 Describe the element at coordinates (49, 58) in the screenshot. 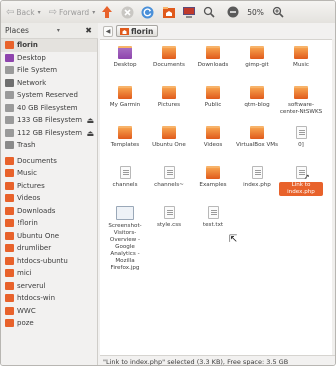

I see `sidebar-item: Desktop` at that location.